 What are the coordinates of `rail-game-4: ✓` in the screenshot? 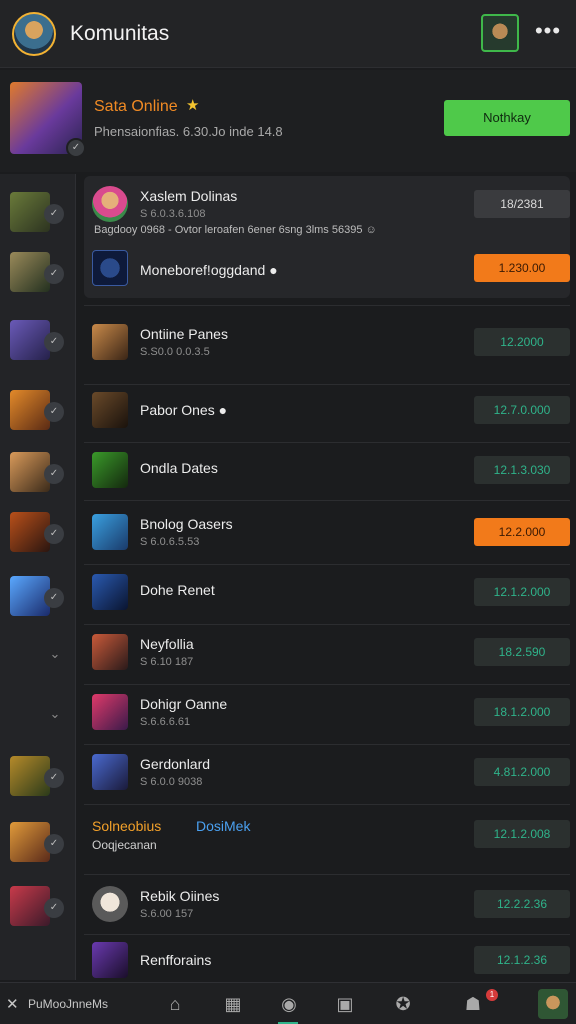 It's located at (37, 410).